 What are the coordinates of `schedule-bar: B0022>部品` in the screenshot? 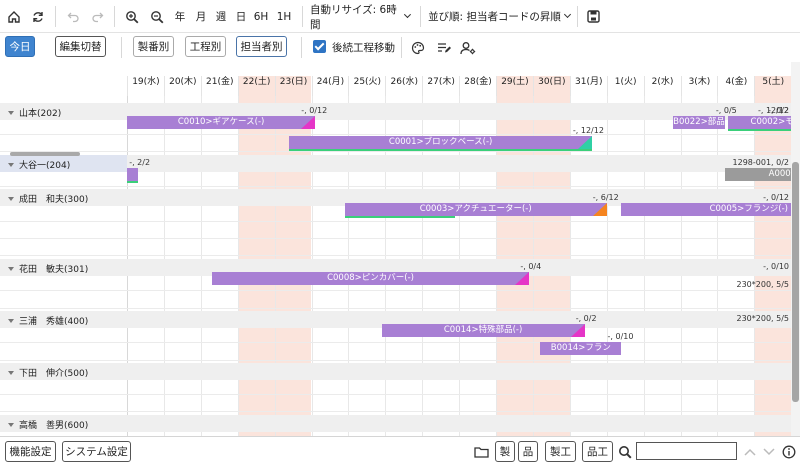 It's located at (699, 122).